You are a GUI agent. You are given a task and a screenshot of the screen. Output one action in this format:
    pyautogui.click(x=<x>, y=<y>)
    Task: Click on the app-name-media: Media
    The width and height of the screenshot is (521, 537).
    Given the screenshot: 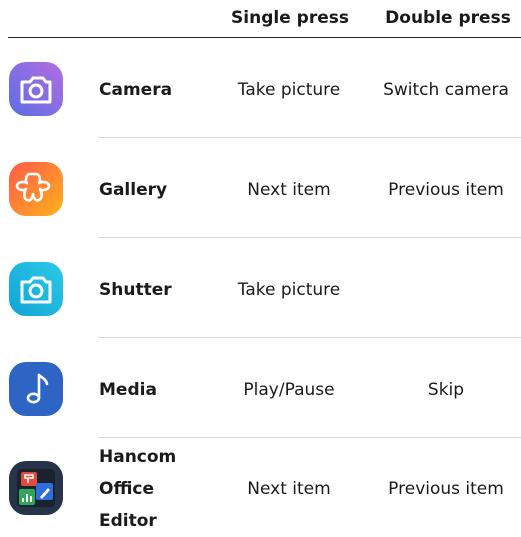 What is the action you would take?
    pyautogui.click(x=128, y=390)
    